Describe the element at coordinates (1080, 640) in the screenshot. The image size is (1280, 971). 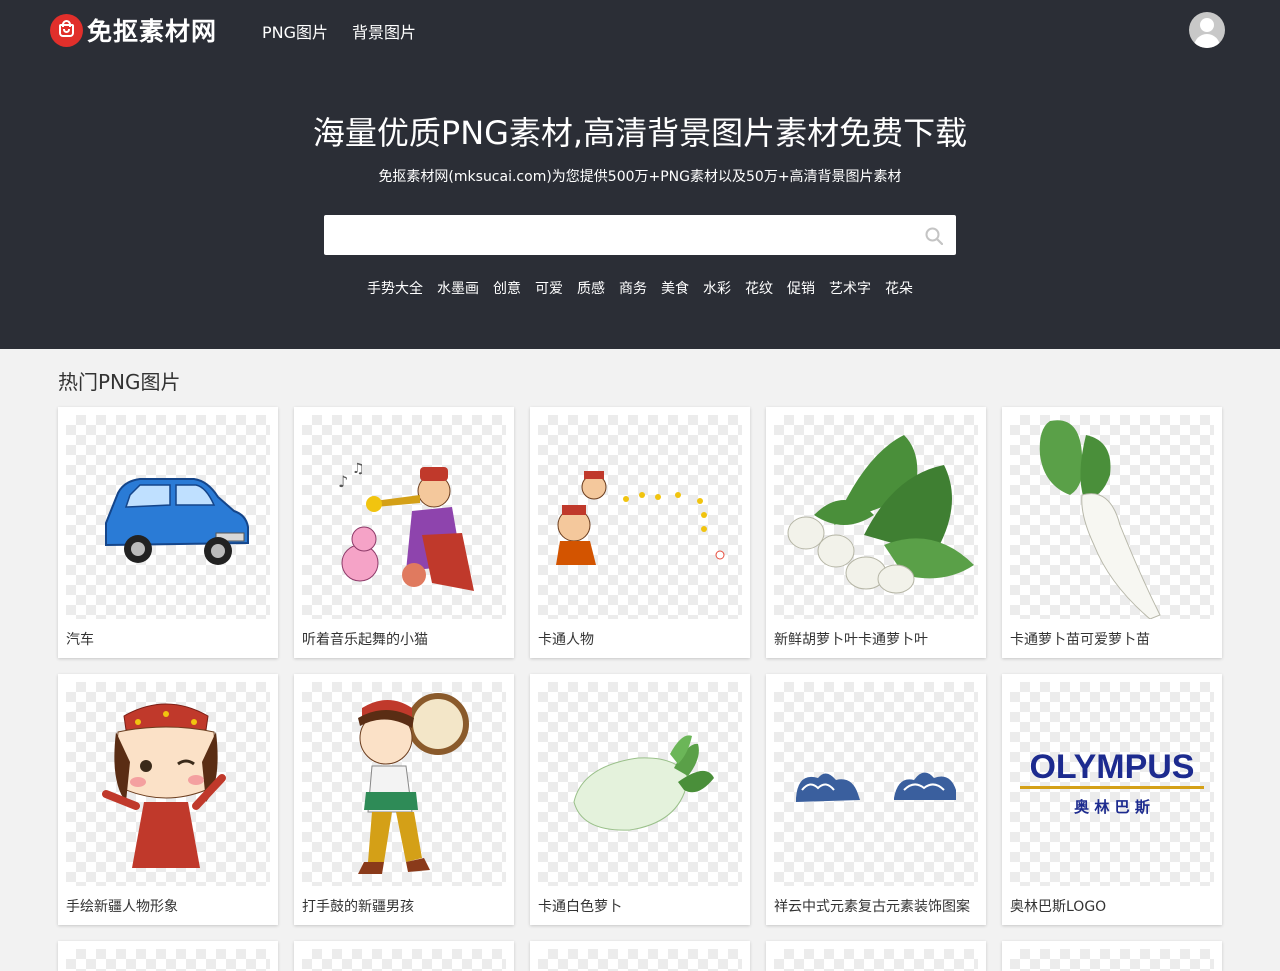
I see `card-label: 卡通萝卜苗可爱萝卜苗` at that location.